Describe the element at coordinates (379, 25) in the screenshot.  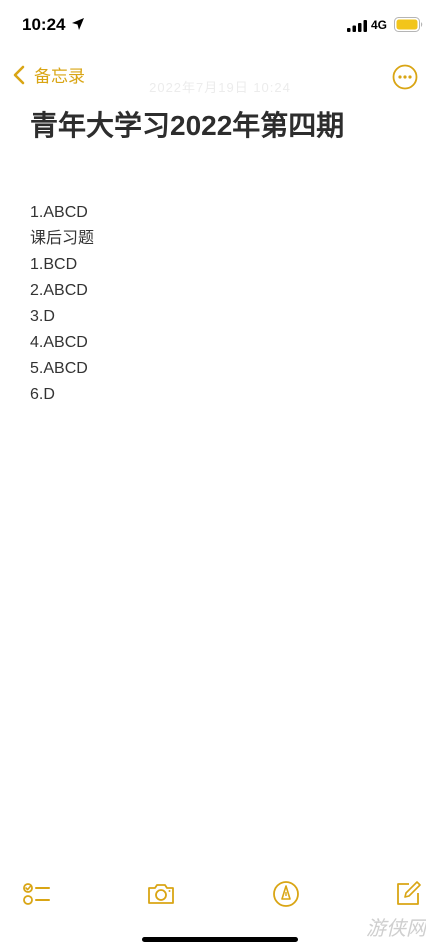
I see `network-type: 4G` at that location.